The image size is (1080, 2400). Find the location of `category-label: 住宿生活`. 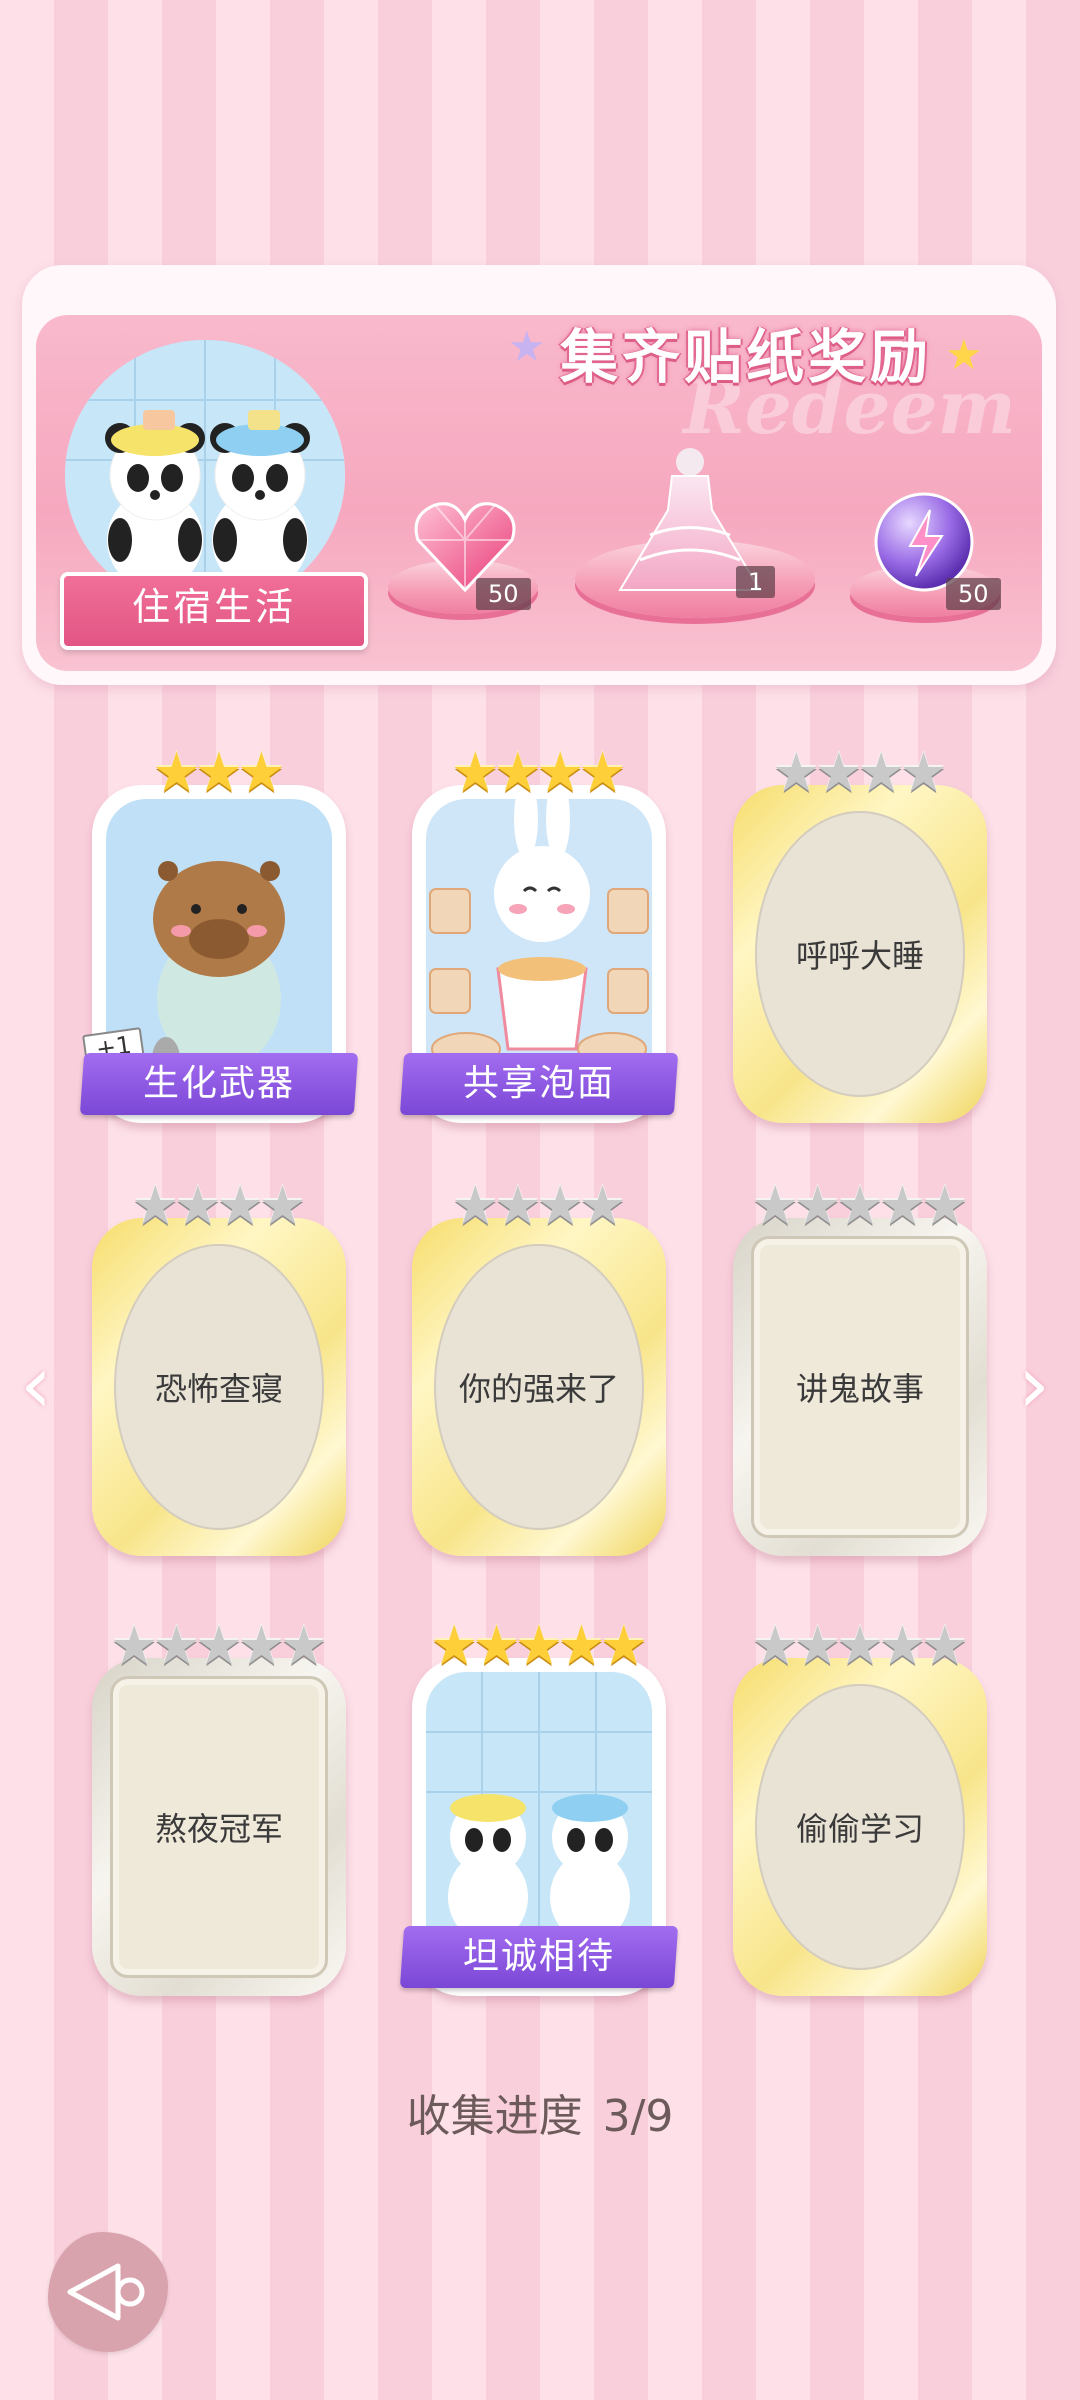

category-label: 住宿生活 is located at coordinates (214, 611).